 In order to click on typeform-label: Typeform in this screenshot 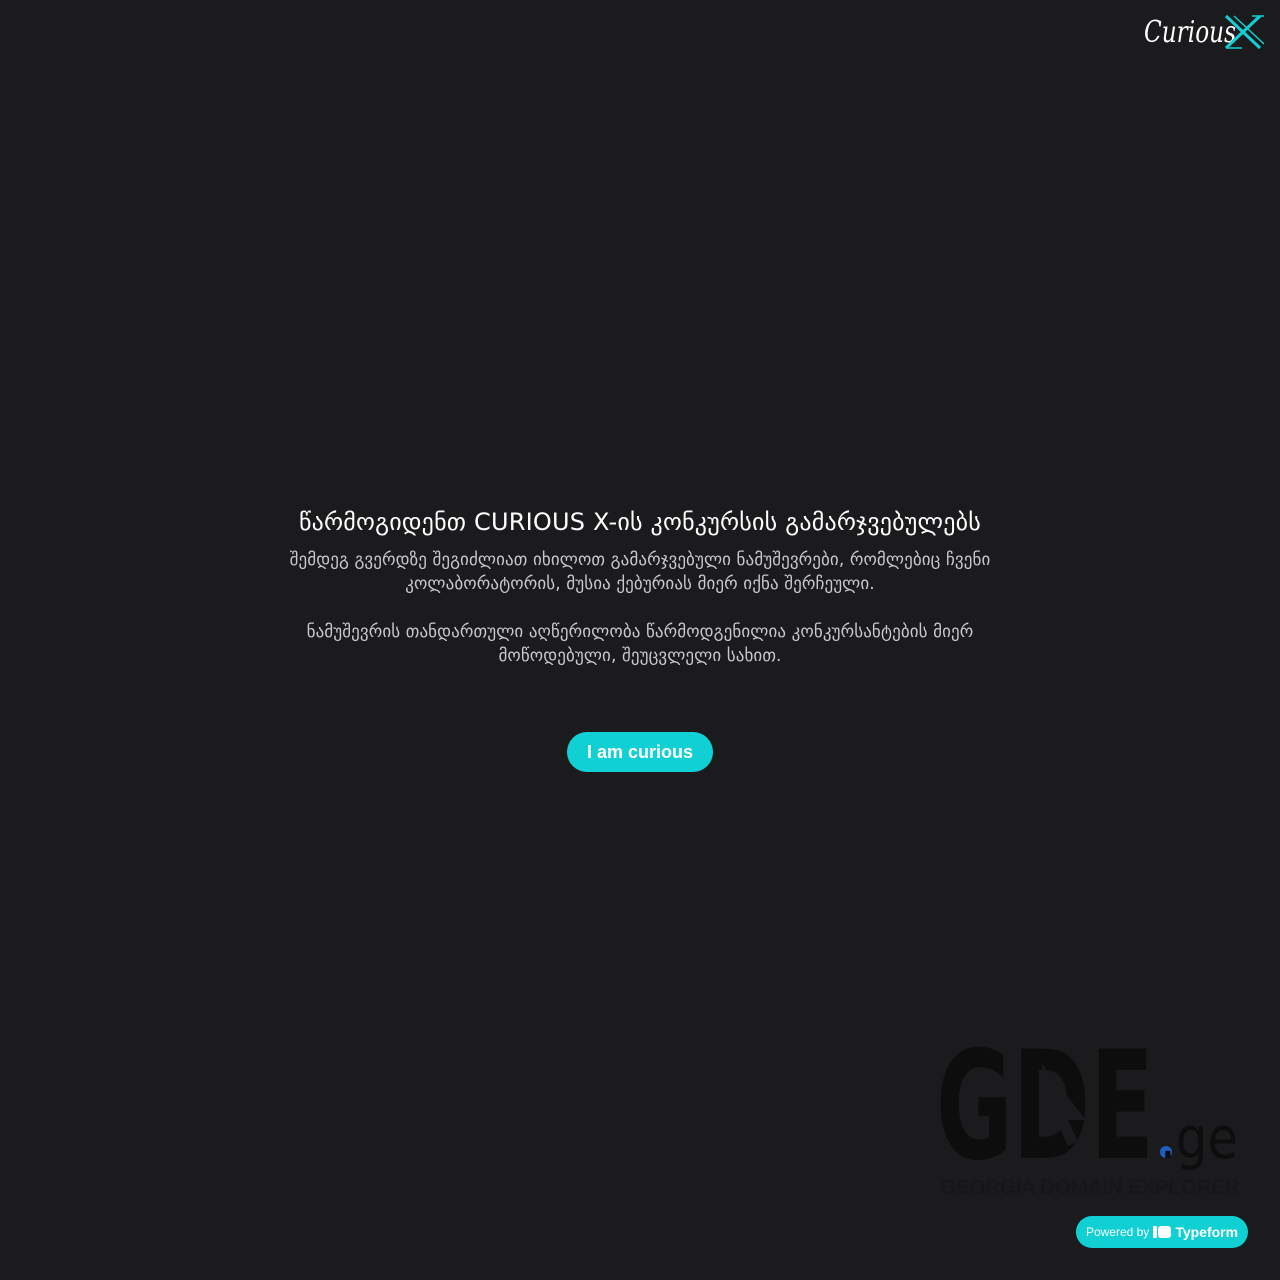, I will do `click(1207, 1232)`.